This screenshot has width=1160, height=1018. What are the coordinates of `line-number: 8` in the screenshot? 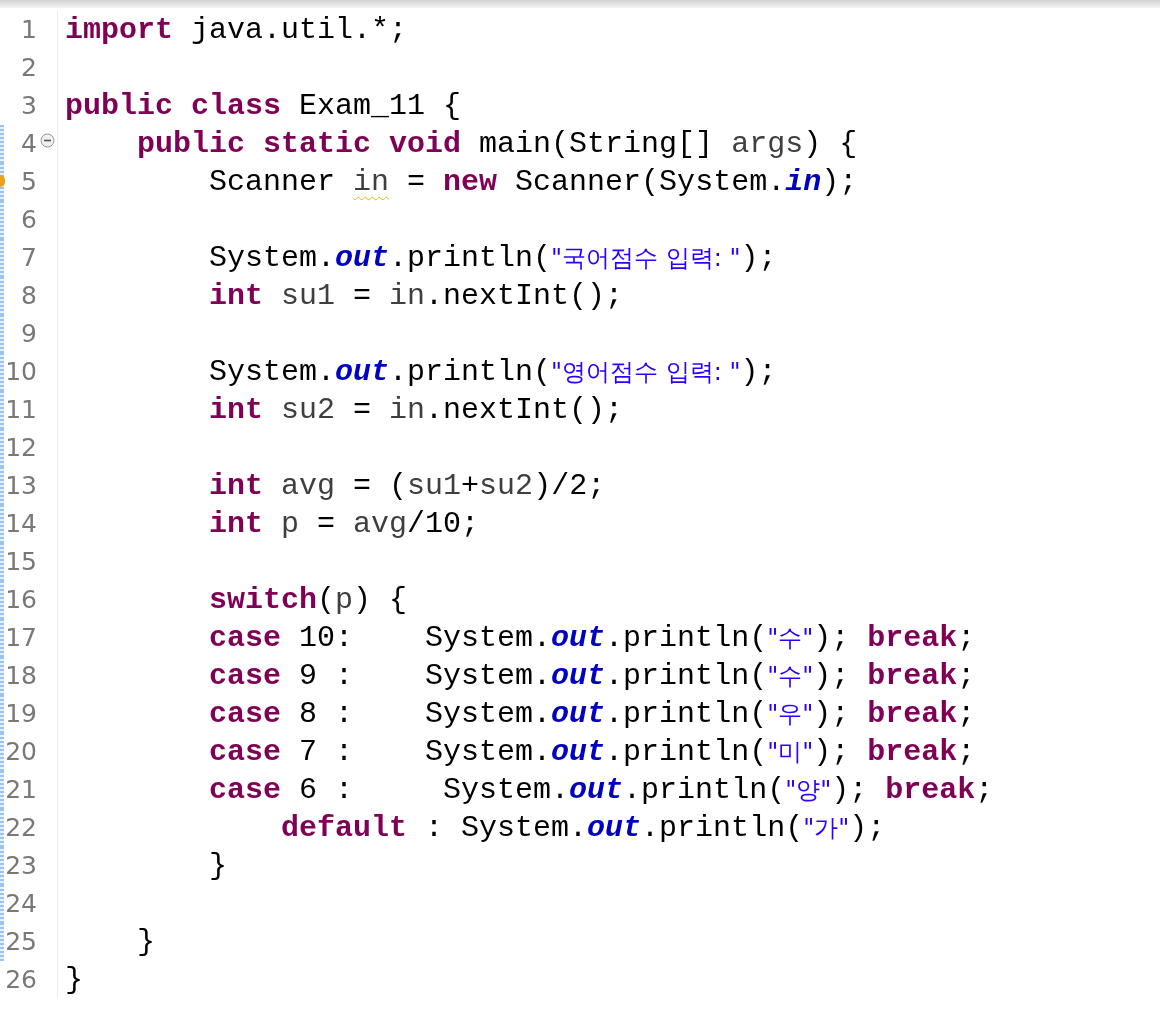 It's located at (29, 296).